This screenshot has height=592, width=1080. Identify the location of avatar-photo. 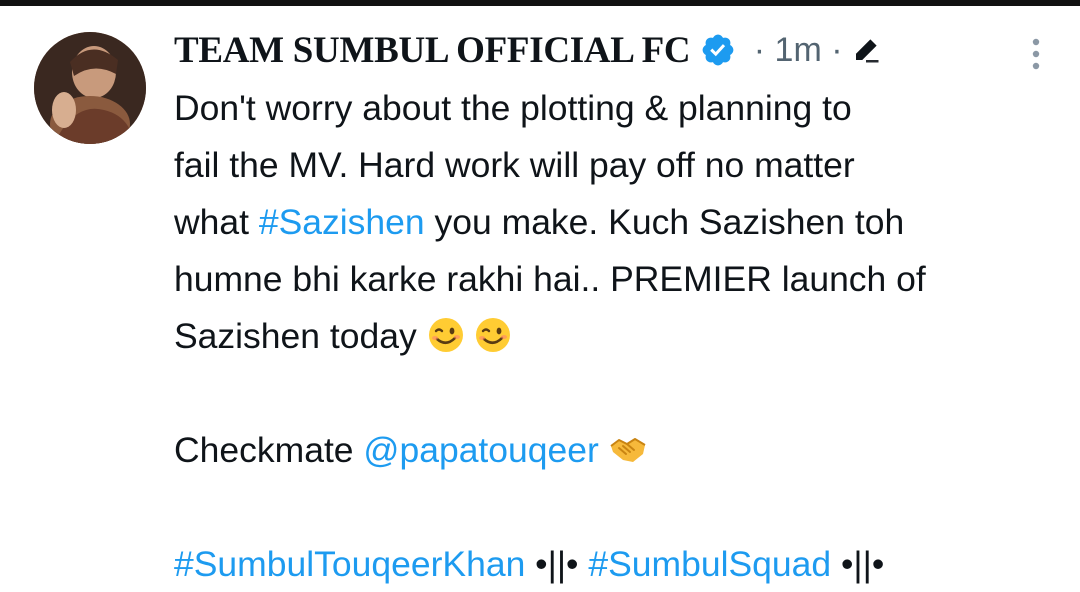
(90, 88).